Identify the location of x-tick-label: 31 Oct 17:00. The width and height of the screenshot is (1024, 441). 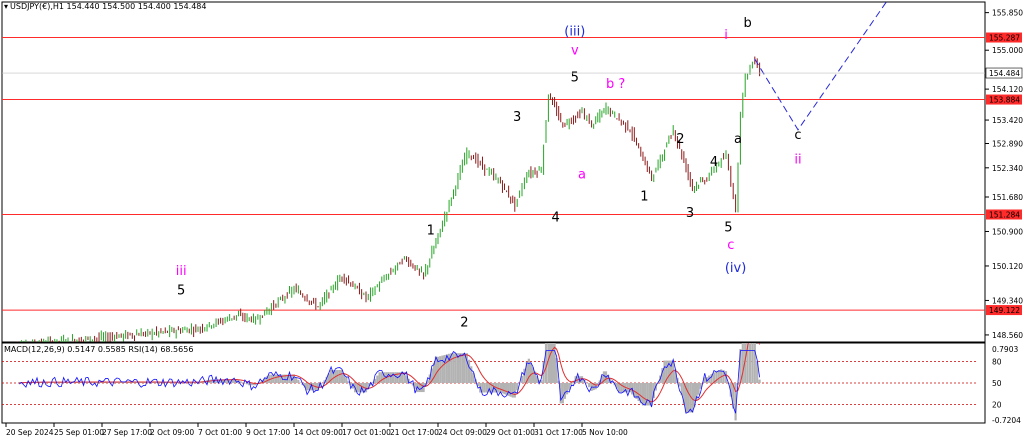
(558, 432).